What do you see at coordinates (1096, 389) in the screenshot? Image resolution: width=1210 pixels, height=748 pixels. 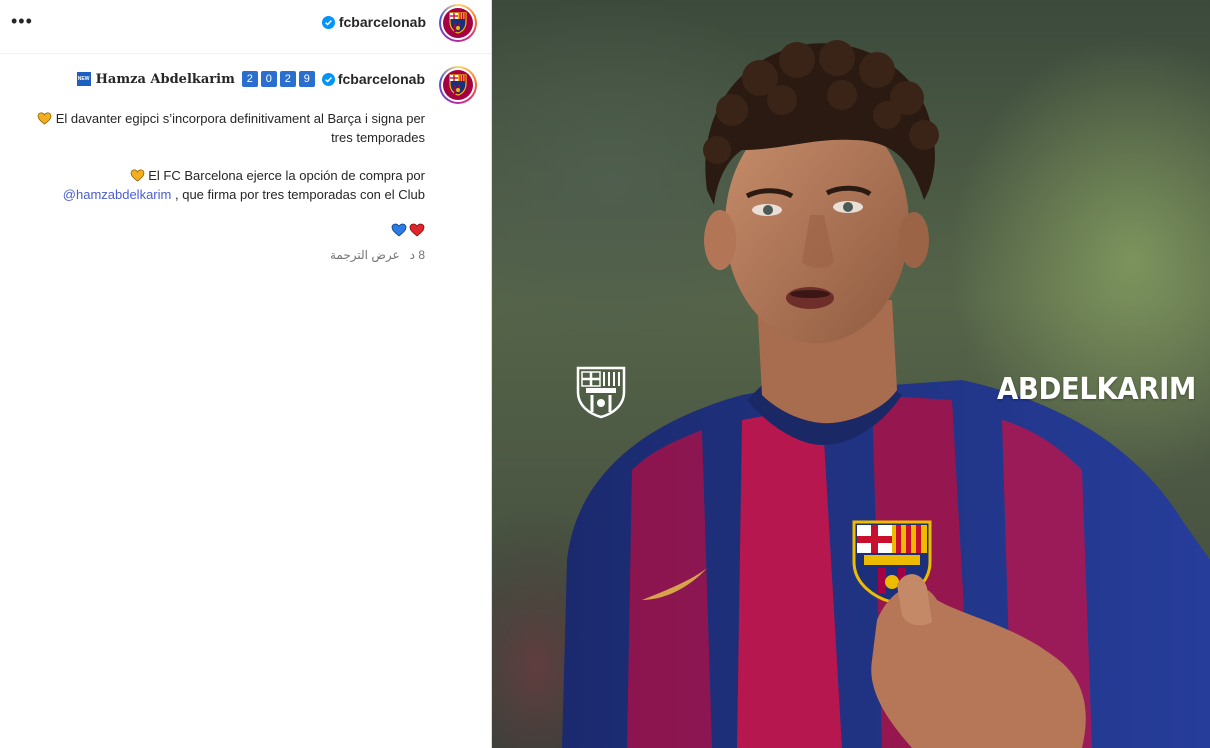 I see `player-name-overlay: ABDELKARIM` at bounding box center [1096, 389].